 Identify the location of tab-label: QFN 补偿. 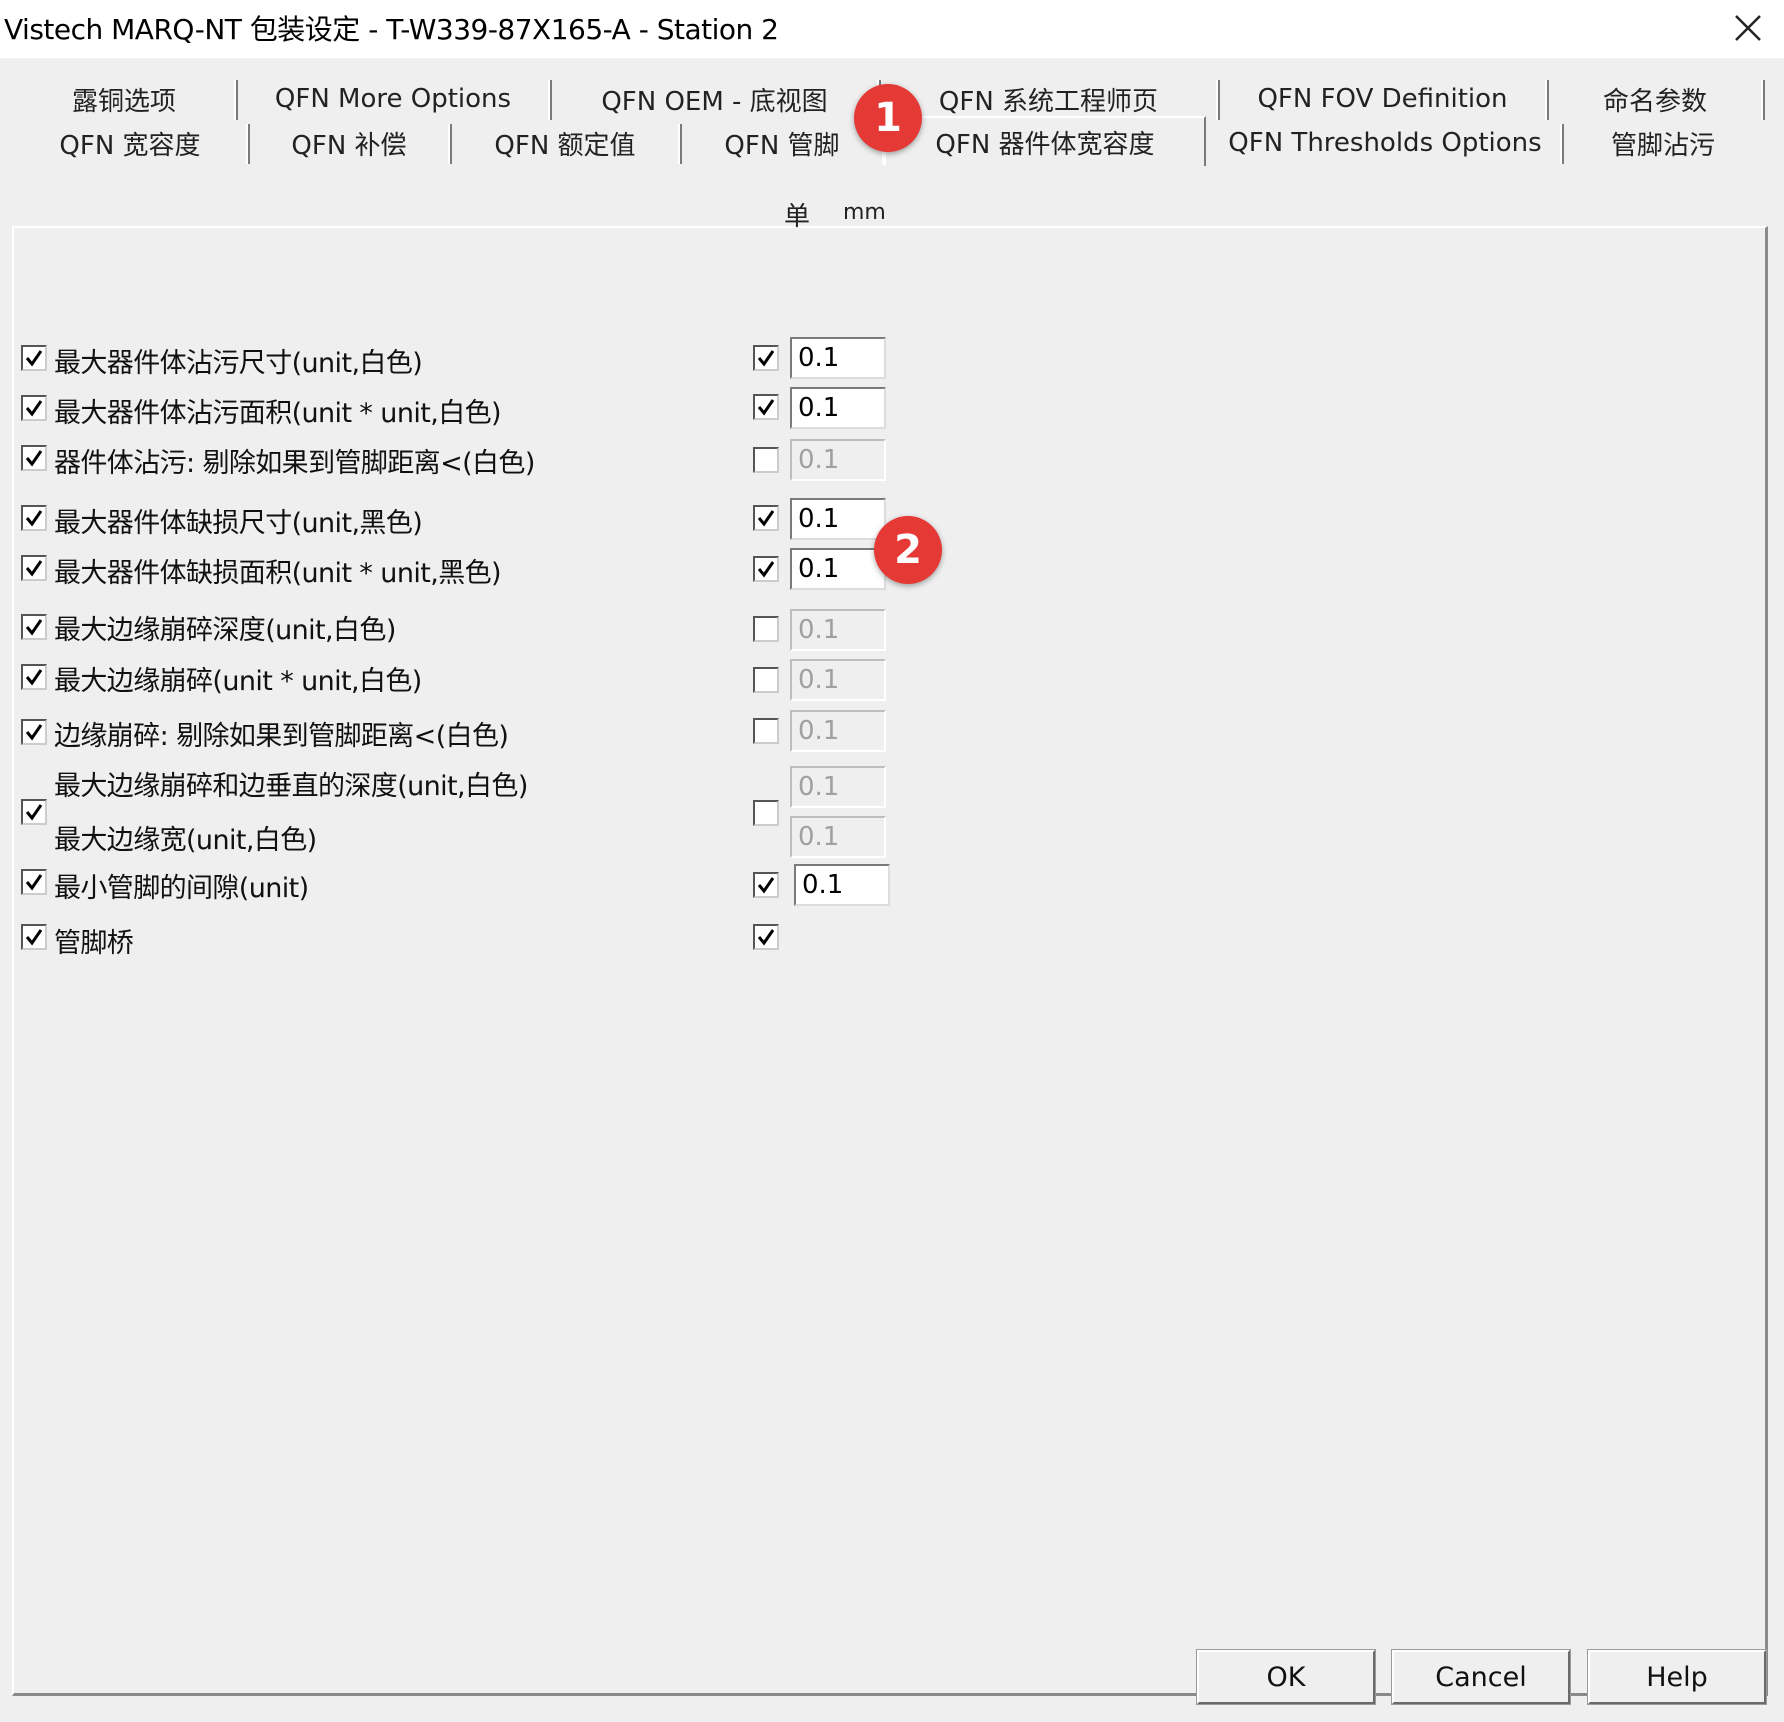
(349, 145).